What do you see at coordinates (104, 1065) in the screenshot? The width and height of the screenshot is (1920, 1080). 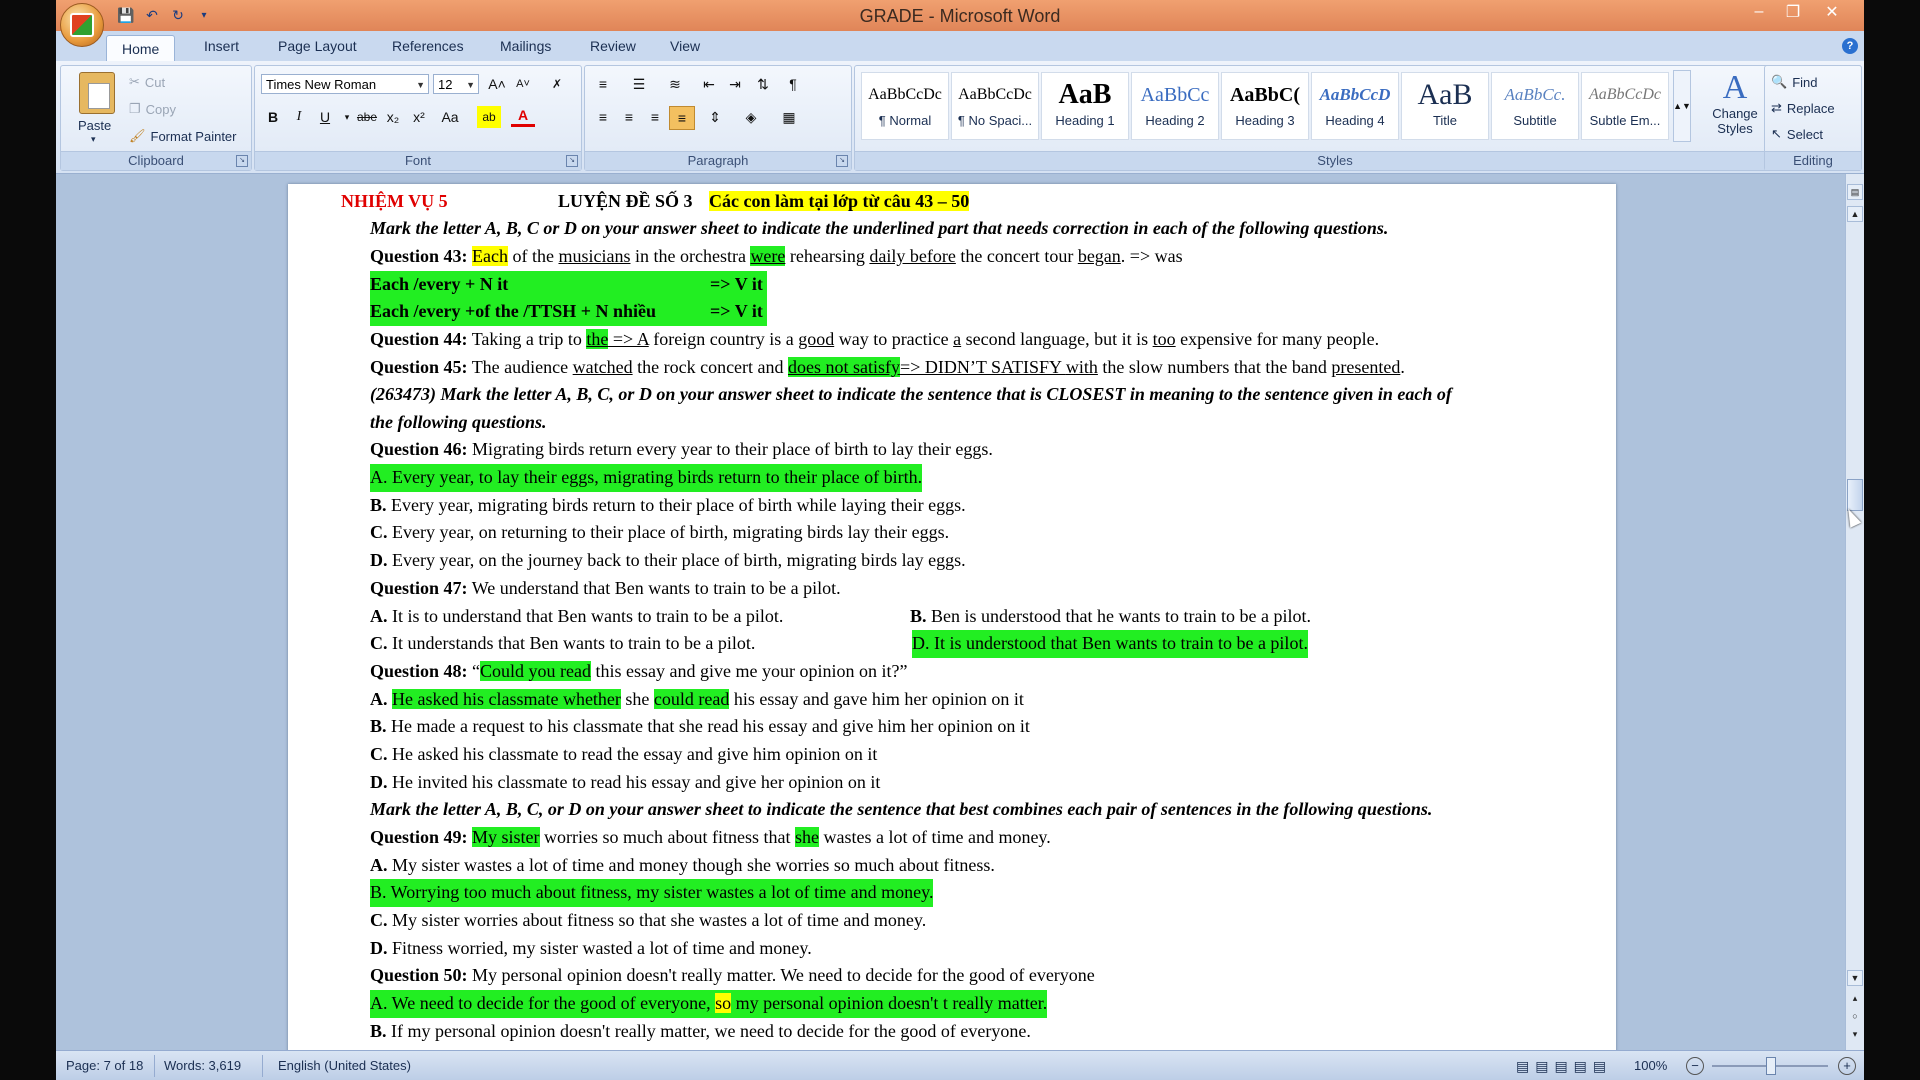 I see `page-count: Page: 7 of 18` at bounding box center [104, 1065].